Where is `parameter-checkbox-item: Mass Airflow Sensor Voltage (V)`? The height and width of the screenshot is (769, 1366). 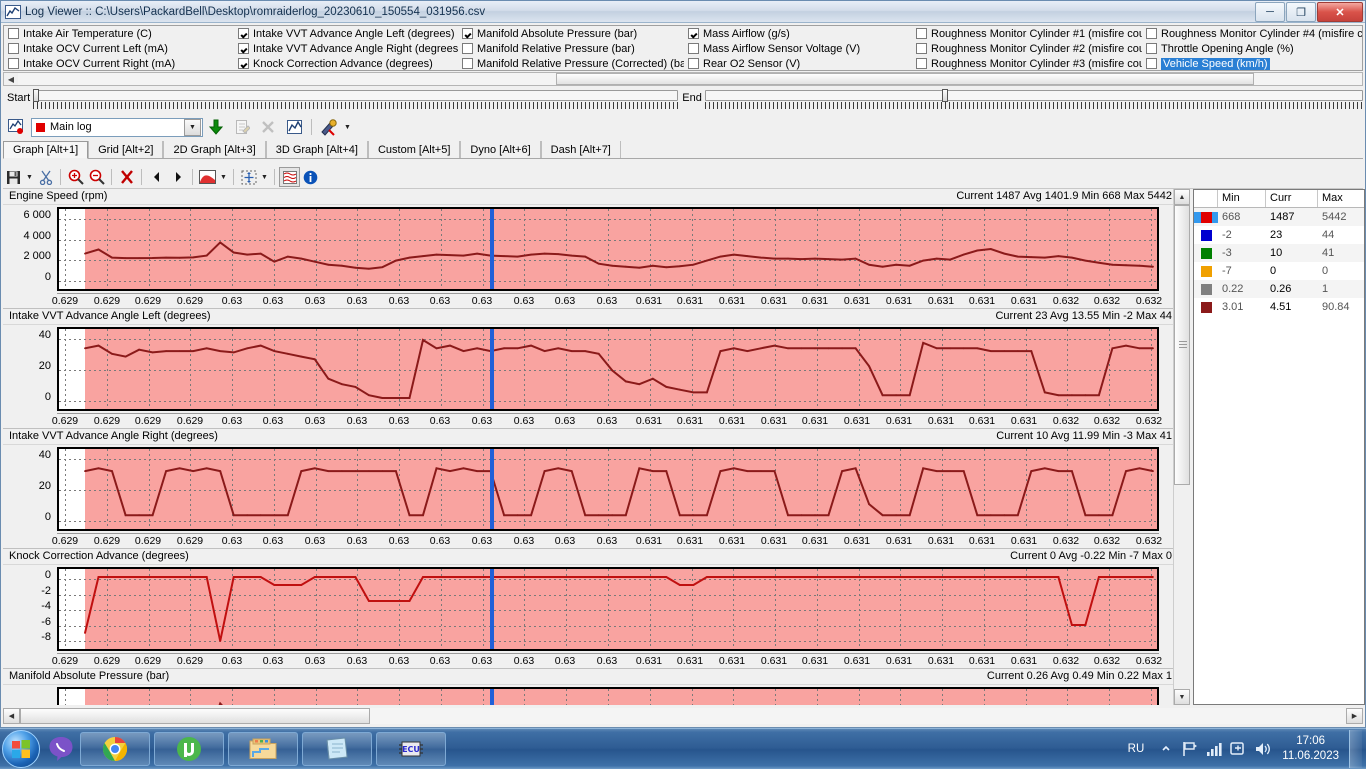
parameter-checkbox-item: Mass Airflow Sensor Voltage (V) is located at coordinates (799, 48).